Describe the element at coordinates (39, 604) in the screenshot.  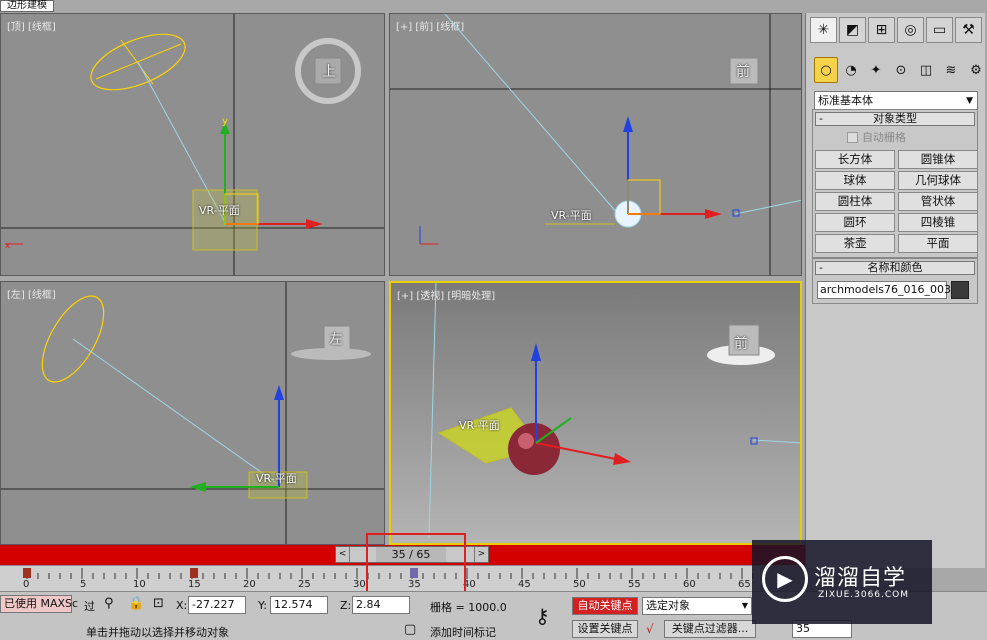
I see `maxscript-listener: 已使用 MAXSc` at that location.